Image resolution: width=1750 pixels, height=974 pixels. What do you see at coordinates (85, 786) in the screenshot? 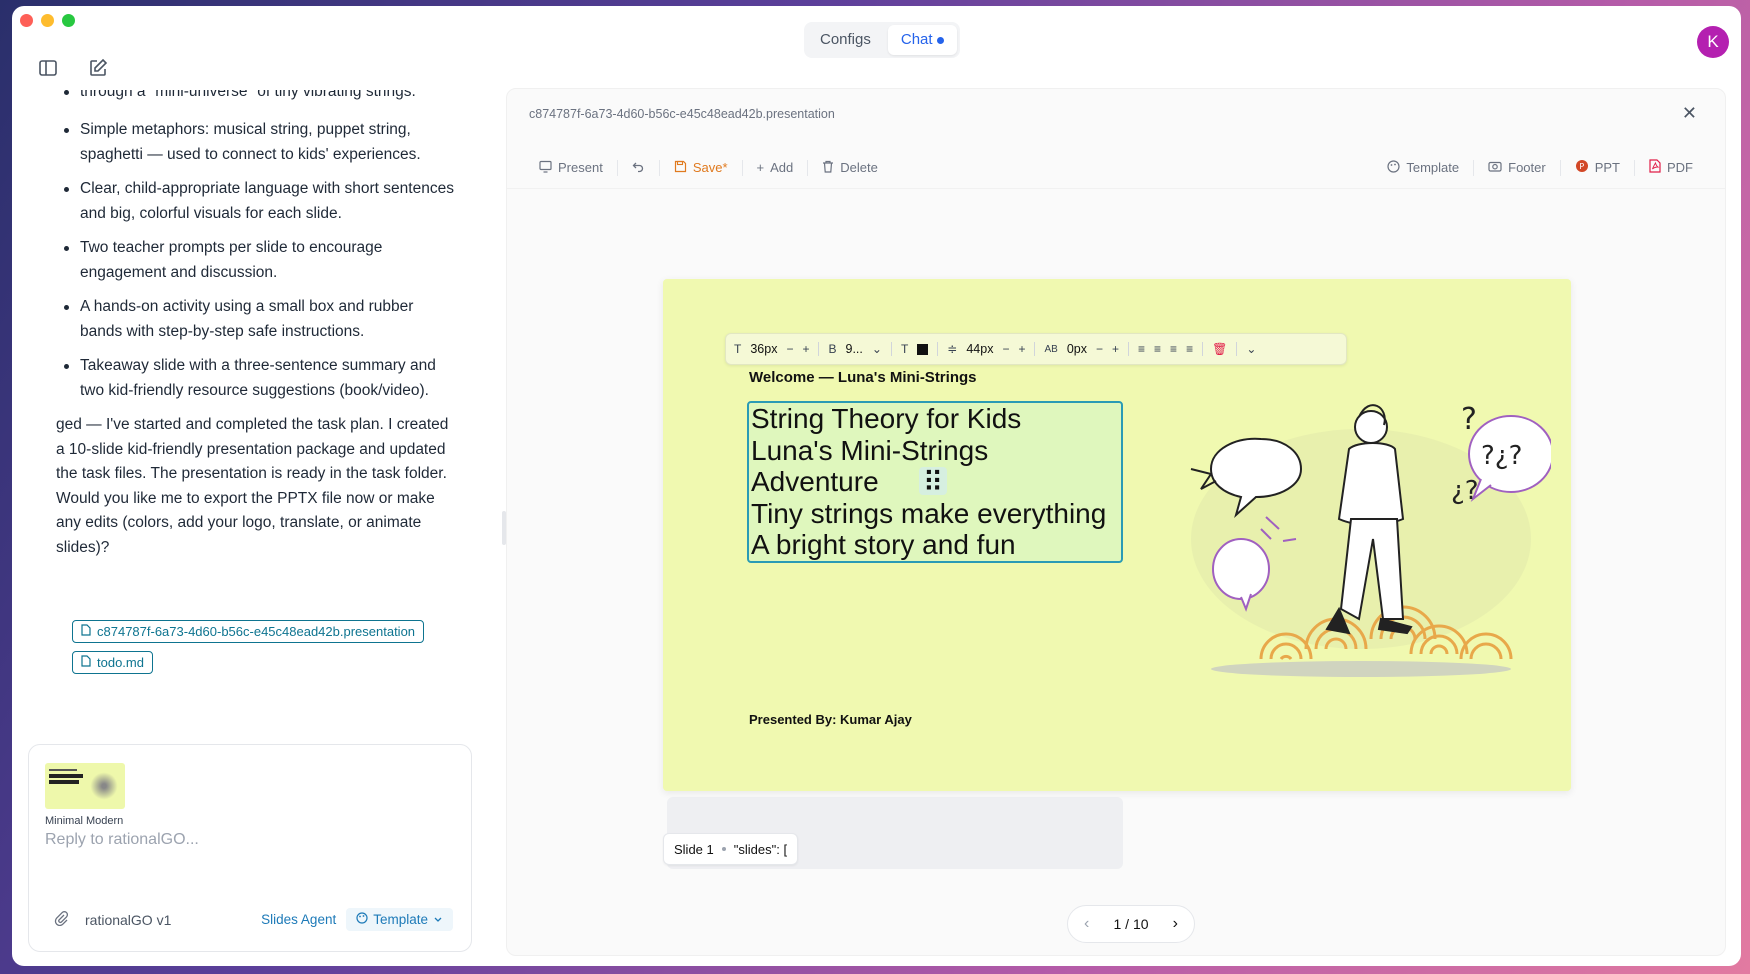
I see `template-thumbnail` at bounding box center [85, 786].